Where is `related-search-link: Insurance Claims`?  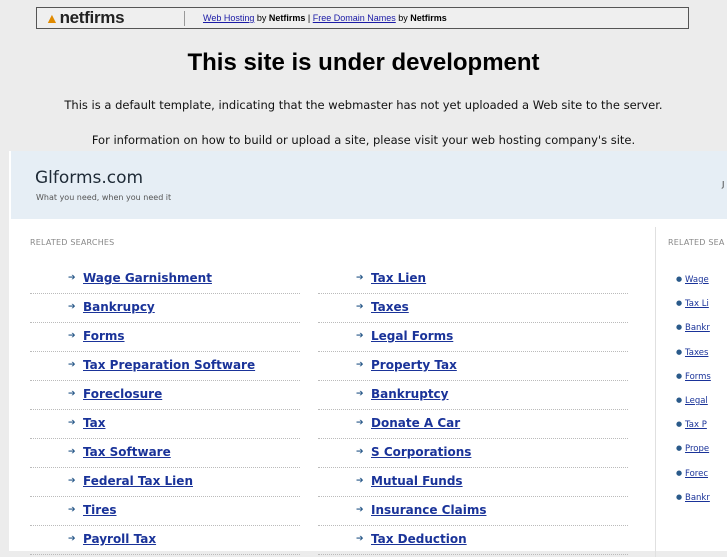 related-search-link: Insurance Claims is located at coordinates (428, 510).